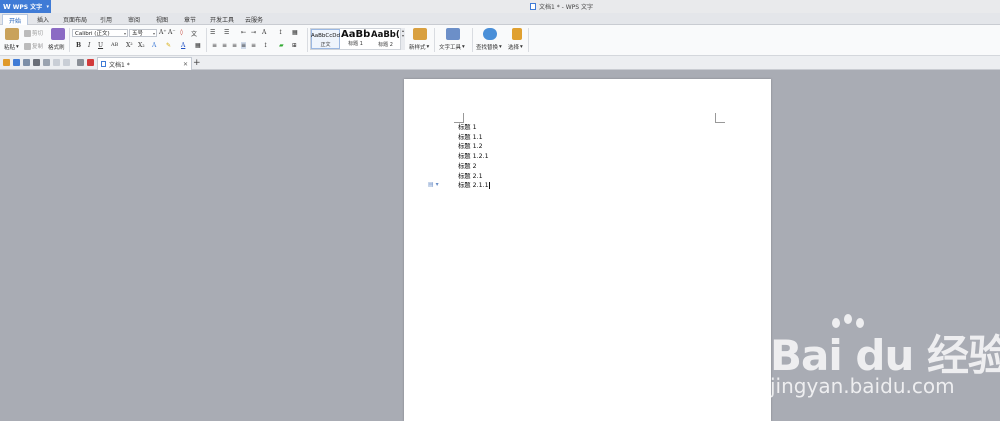 The image size is (1000, 421). What do you see at coordinates (183, 45) in the screenshot?
I see `font-color-icon: A` at bounding box center [183, 45].